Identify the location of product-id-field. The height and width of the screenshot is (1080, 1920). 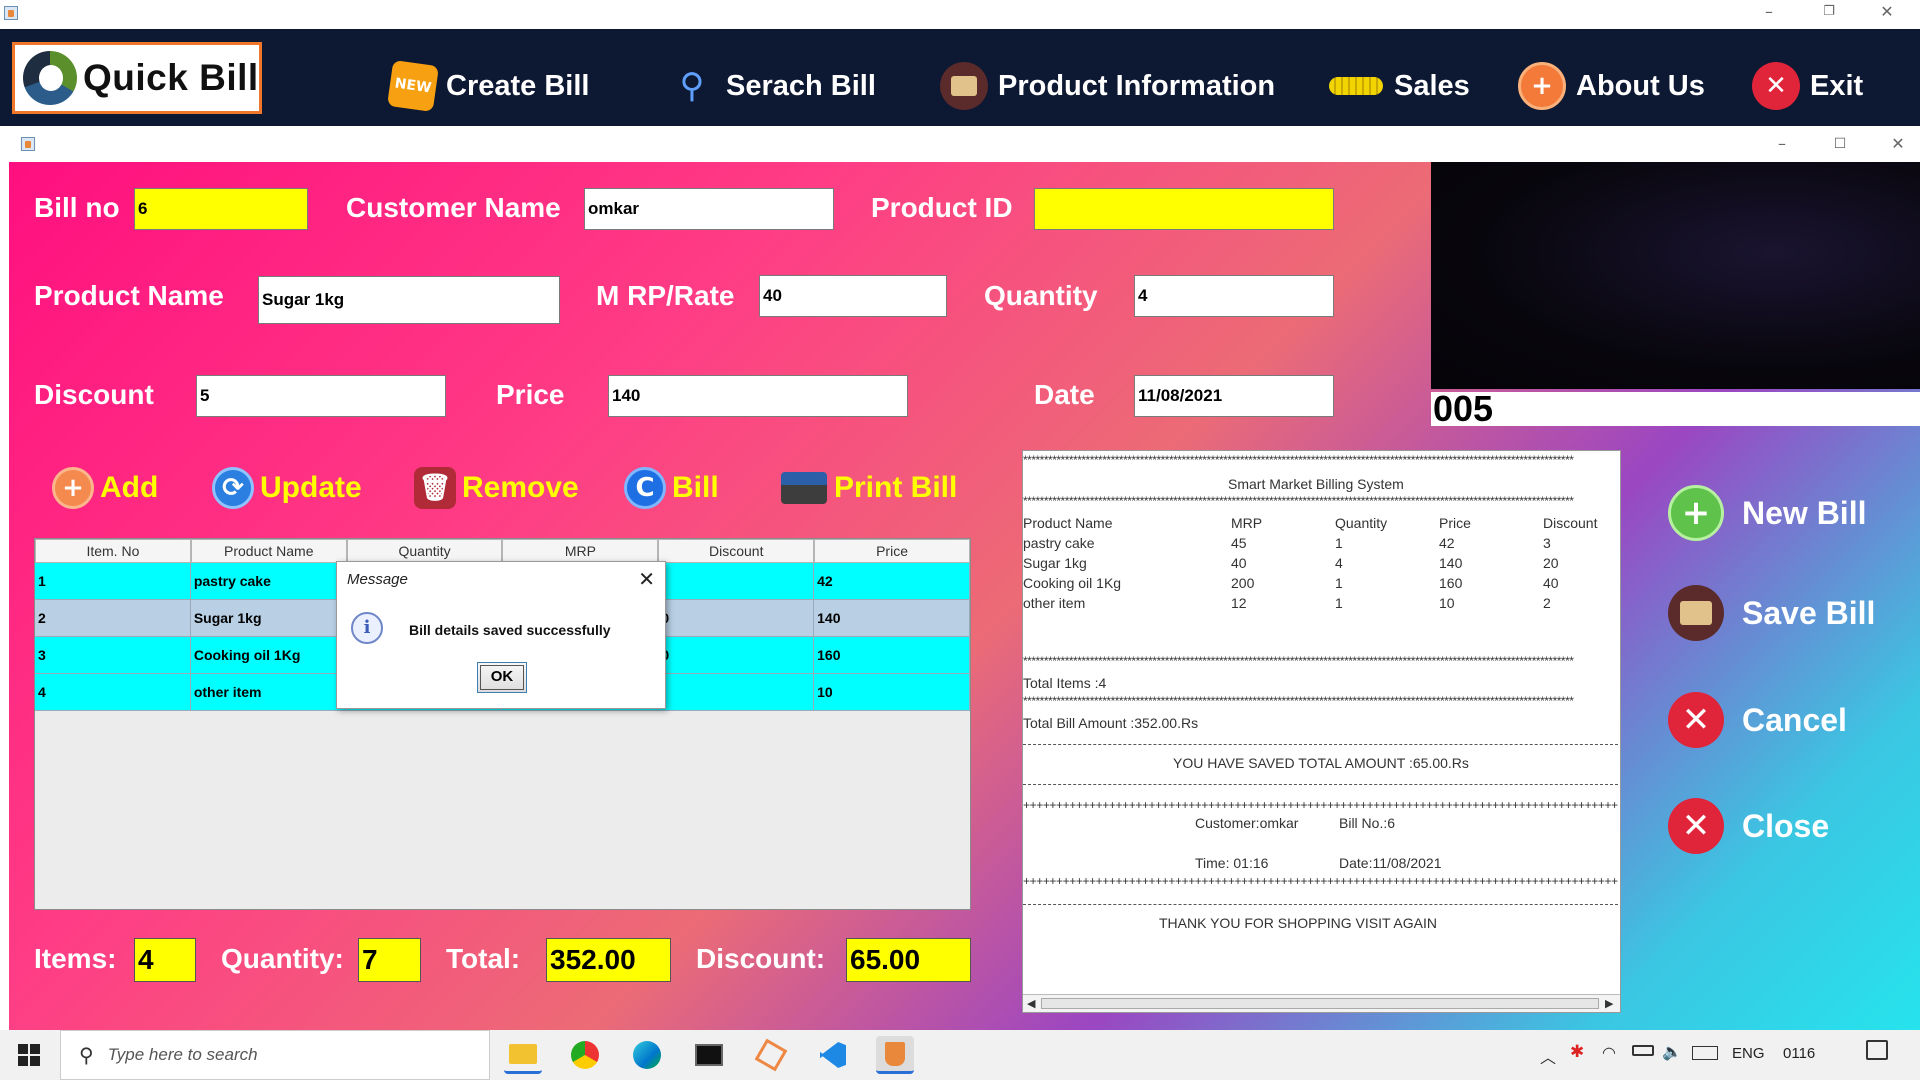
(1184, 209).